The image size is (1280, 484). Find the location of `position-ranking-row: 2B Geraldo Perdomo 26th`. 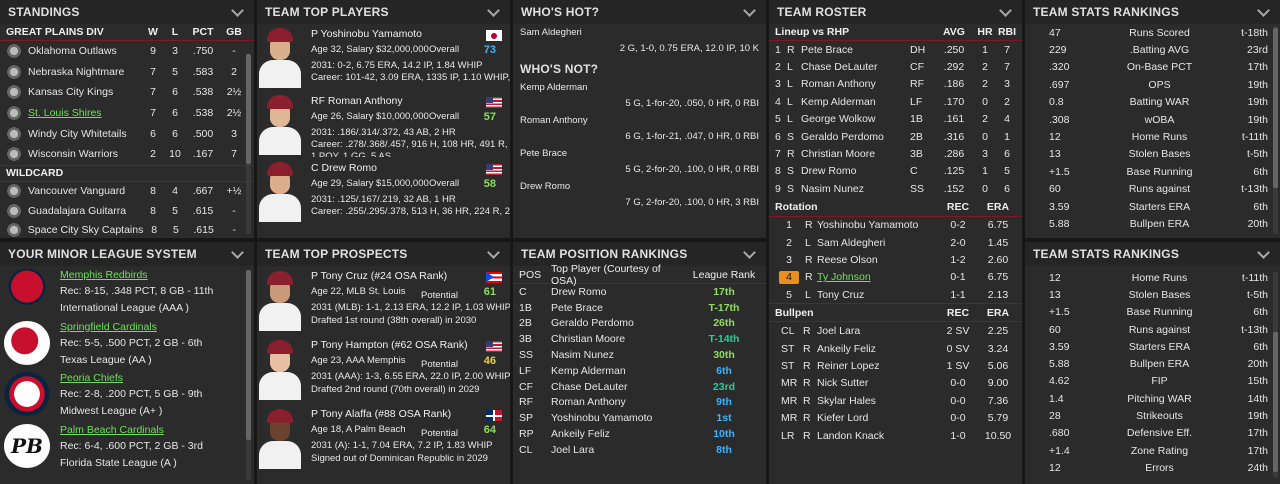

position-ranking-row: 2B Geraldo Perdomo 26th is located at coordinates (639, 324).